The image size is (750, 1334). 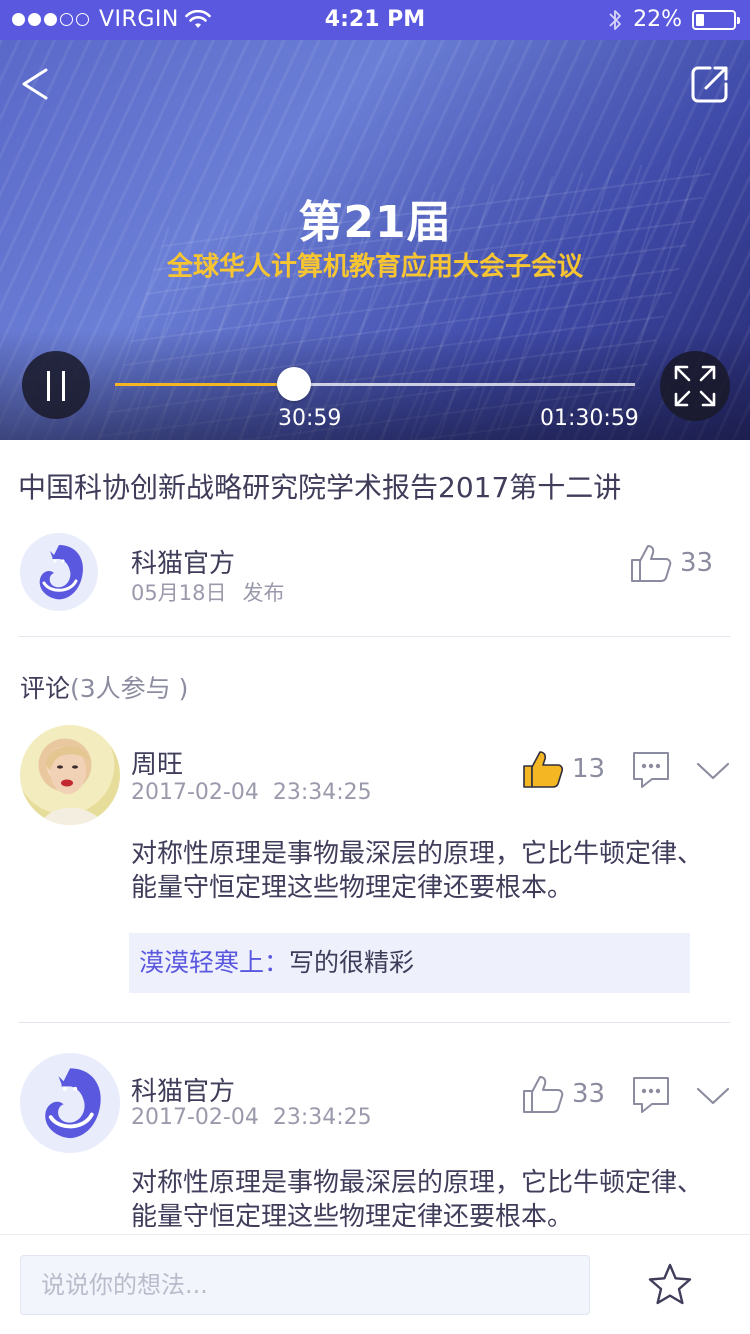 What do you see at coordinates (589, 769) in the screenshot?
I see `comment-like-count: 13` at bounding box center [589, 769].